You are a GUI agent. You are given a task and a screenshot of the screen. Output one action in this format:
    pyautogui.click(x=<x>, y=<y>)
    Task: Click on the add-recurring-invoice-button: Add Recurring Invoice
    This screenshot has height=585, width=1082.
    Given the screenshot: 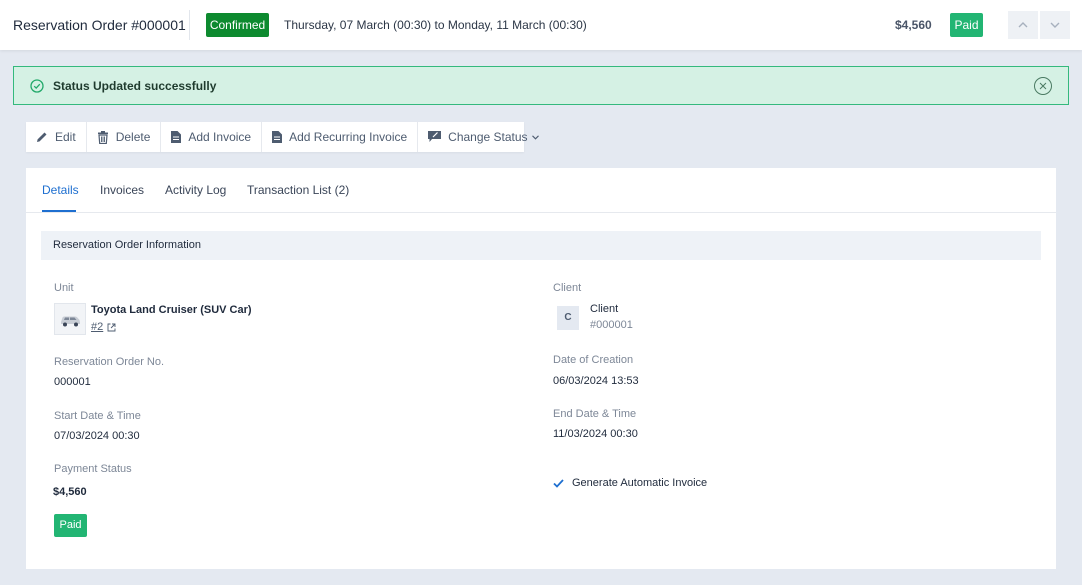 What is the action you would take?
    pyautogui.click(x=340, y=137)
    